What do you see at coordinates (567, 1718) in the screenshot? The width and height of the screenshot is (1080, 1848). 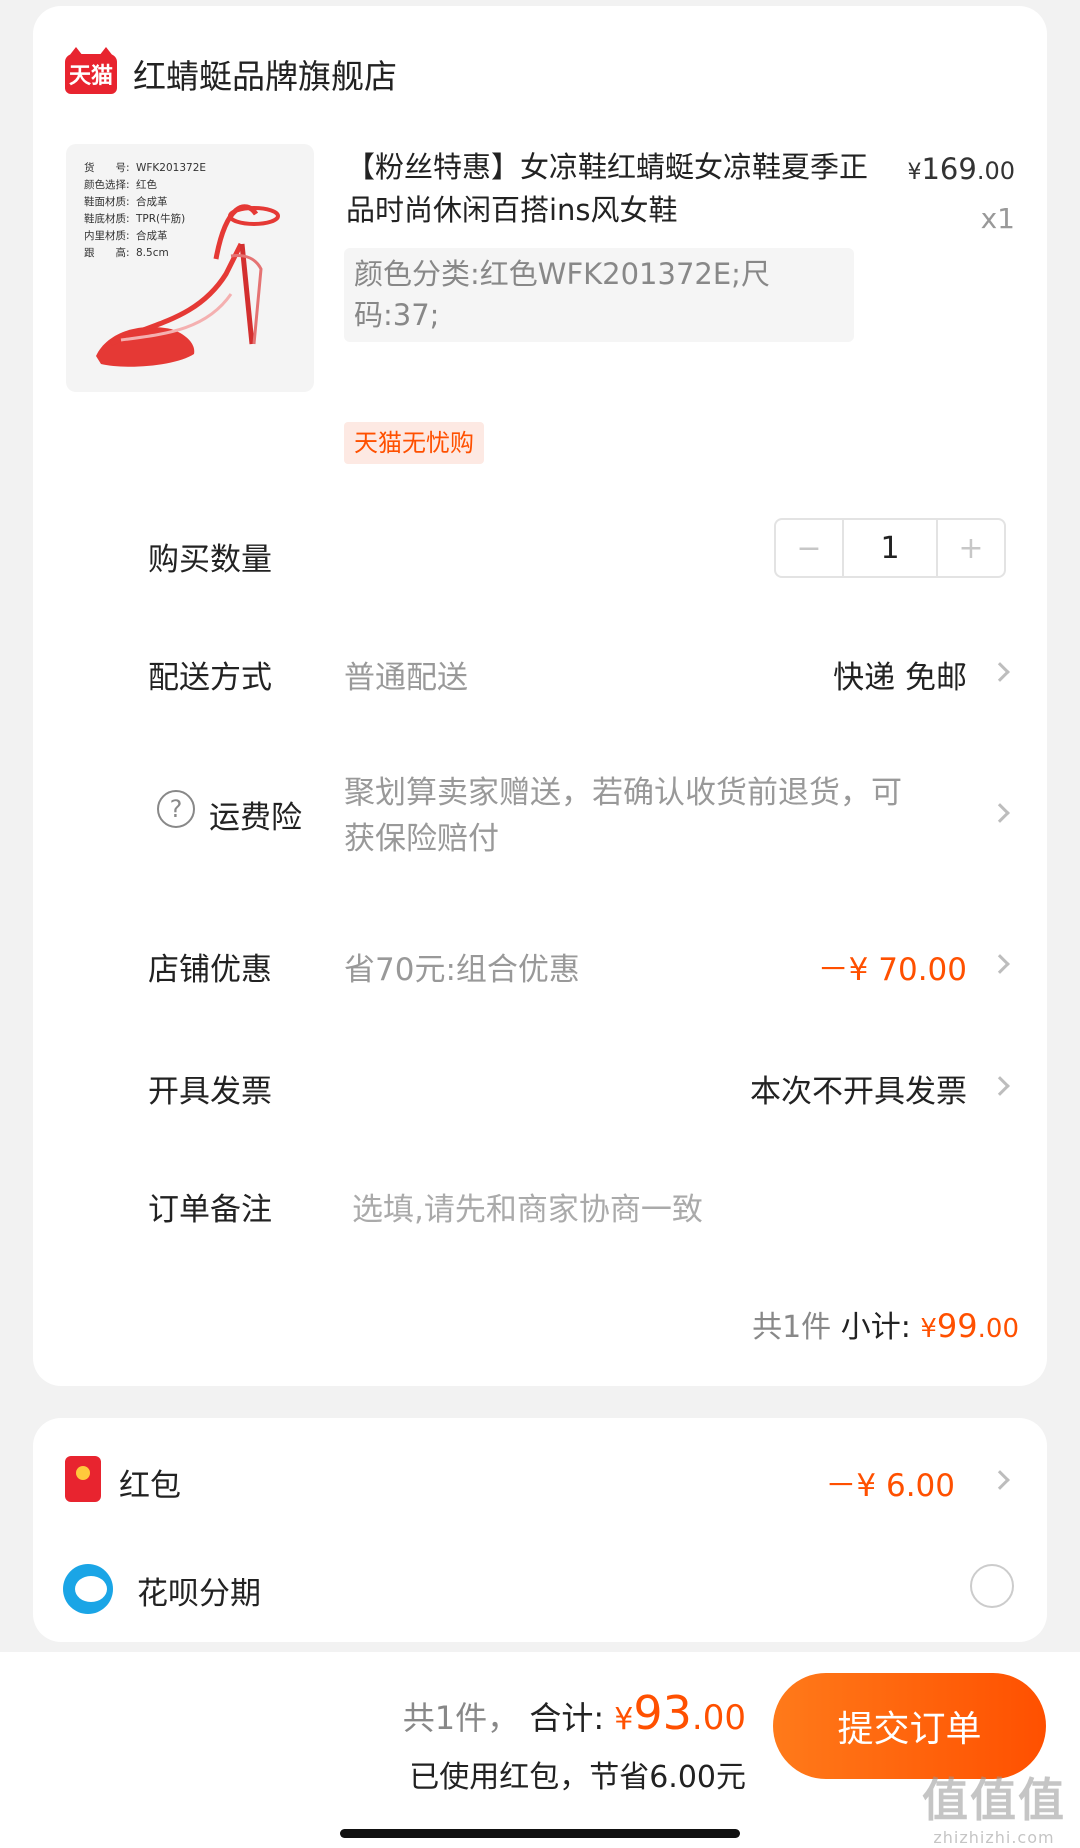 I see `total-label: 合计:` at bounding box center [567, 1718].